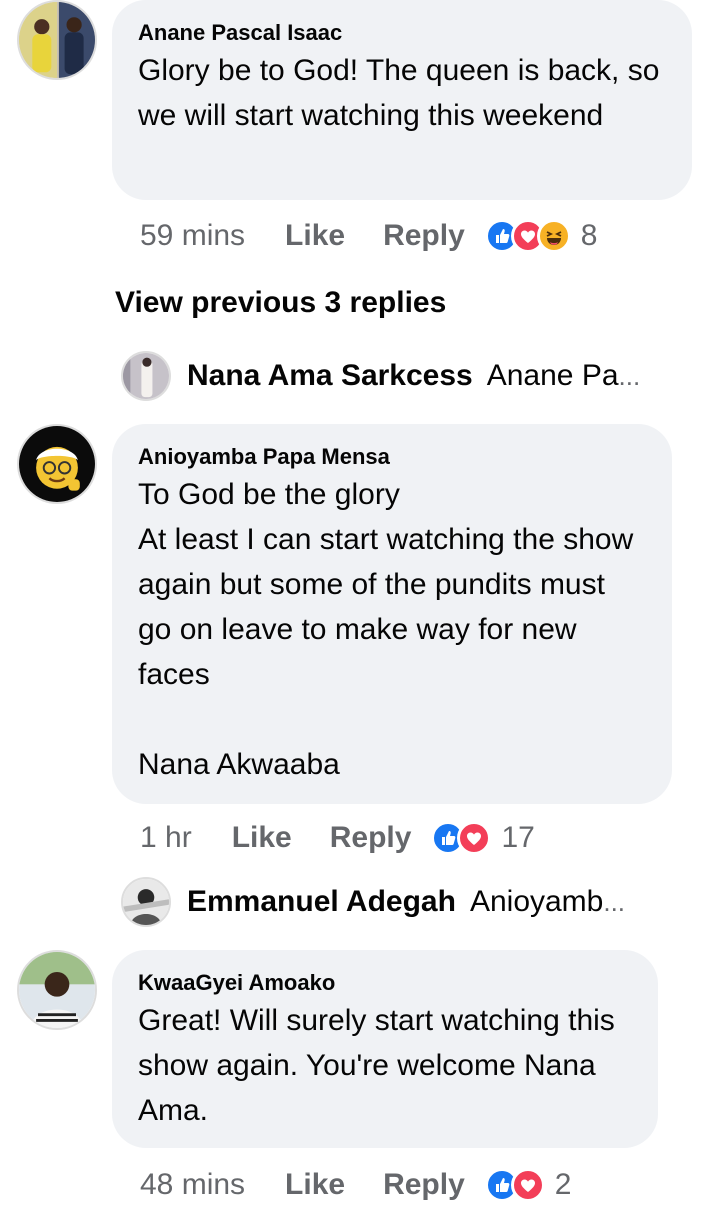  Describe the element at coordinates (330, 376) in the screenshot. I see `reply-author: Nana Ama Sarkcess` at that location.